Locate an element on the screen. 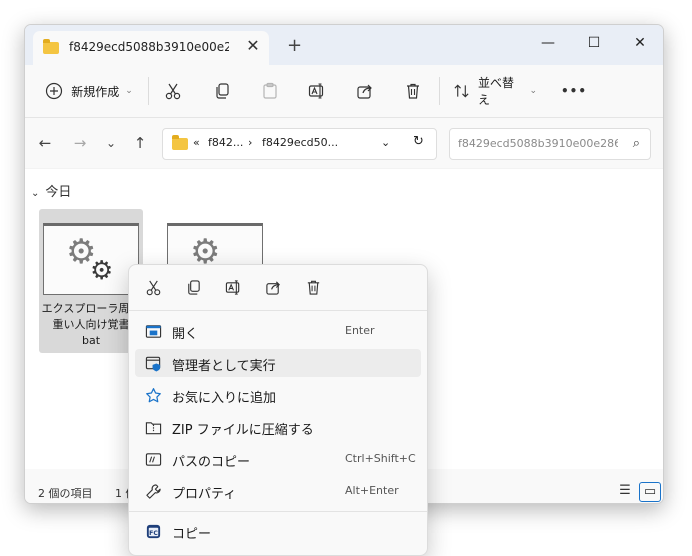 This screenshot has height=556, width=692. menu-item-copy-path: パスのコピー Ctrl+Shift+C is located at coordinates (278, 459).